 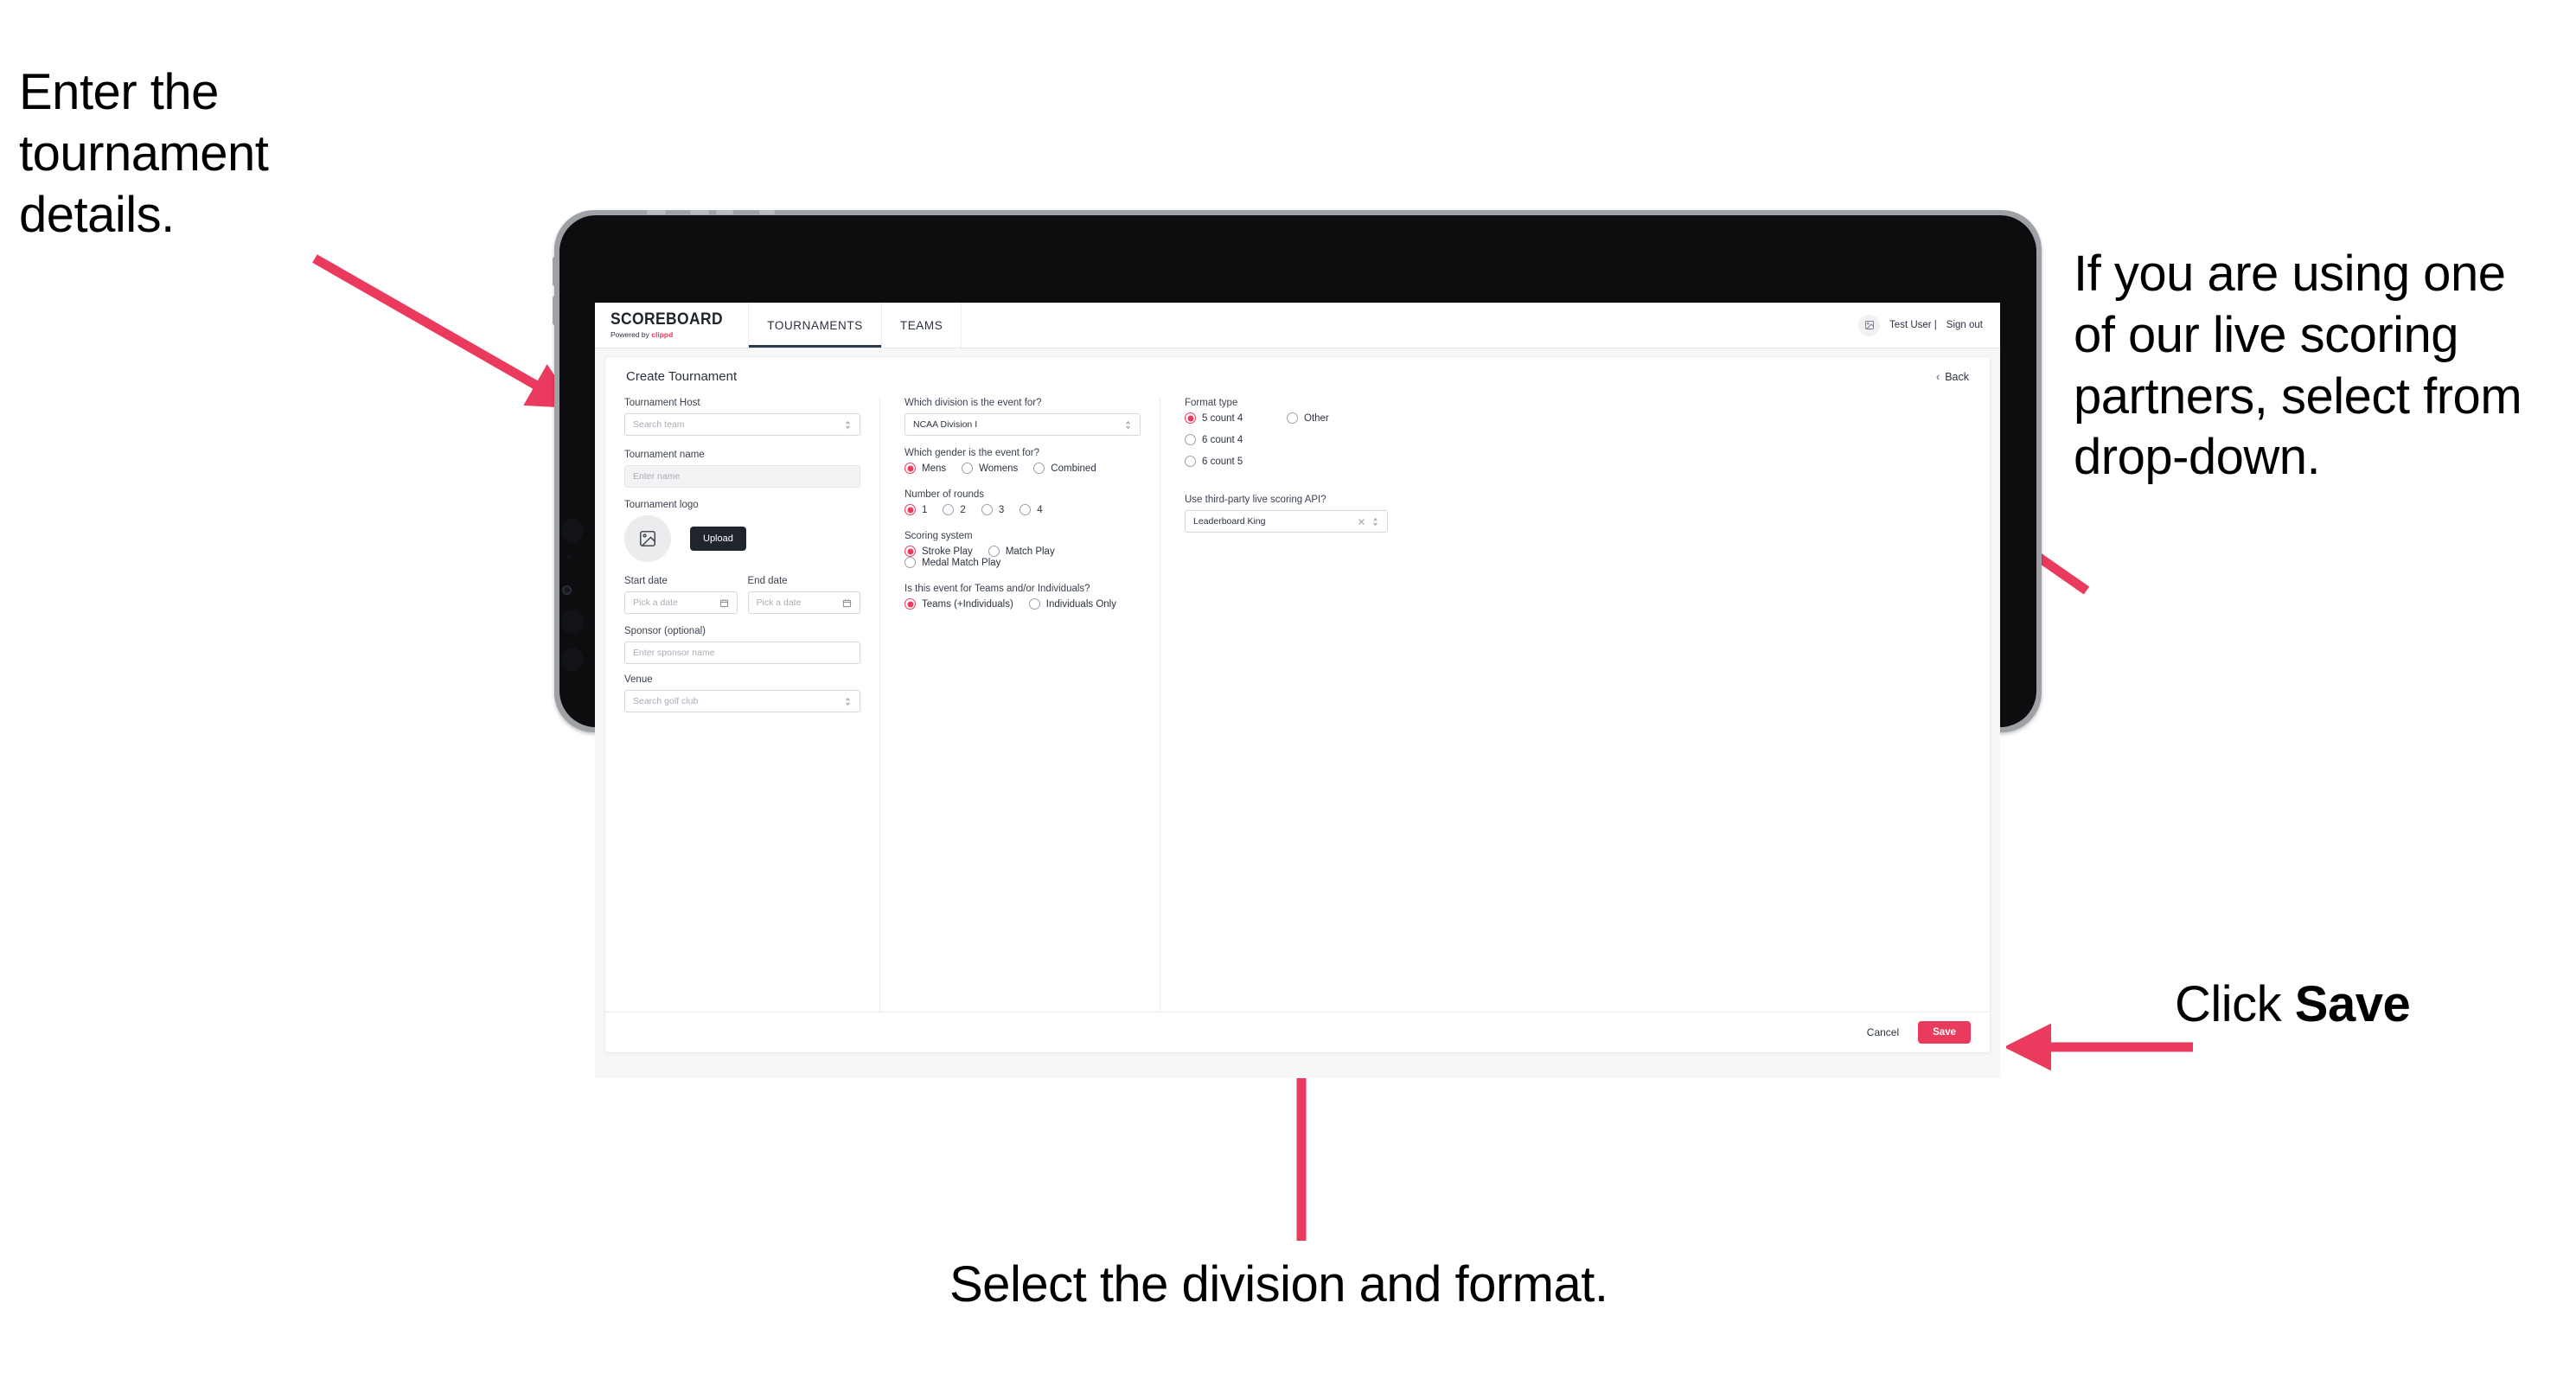 I want to click on image-placeholder-icon, so click(x=648, y=539).